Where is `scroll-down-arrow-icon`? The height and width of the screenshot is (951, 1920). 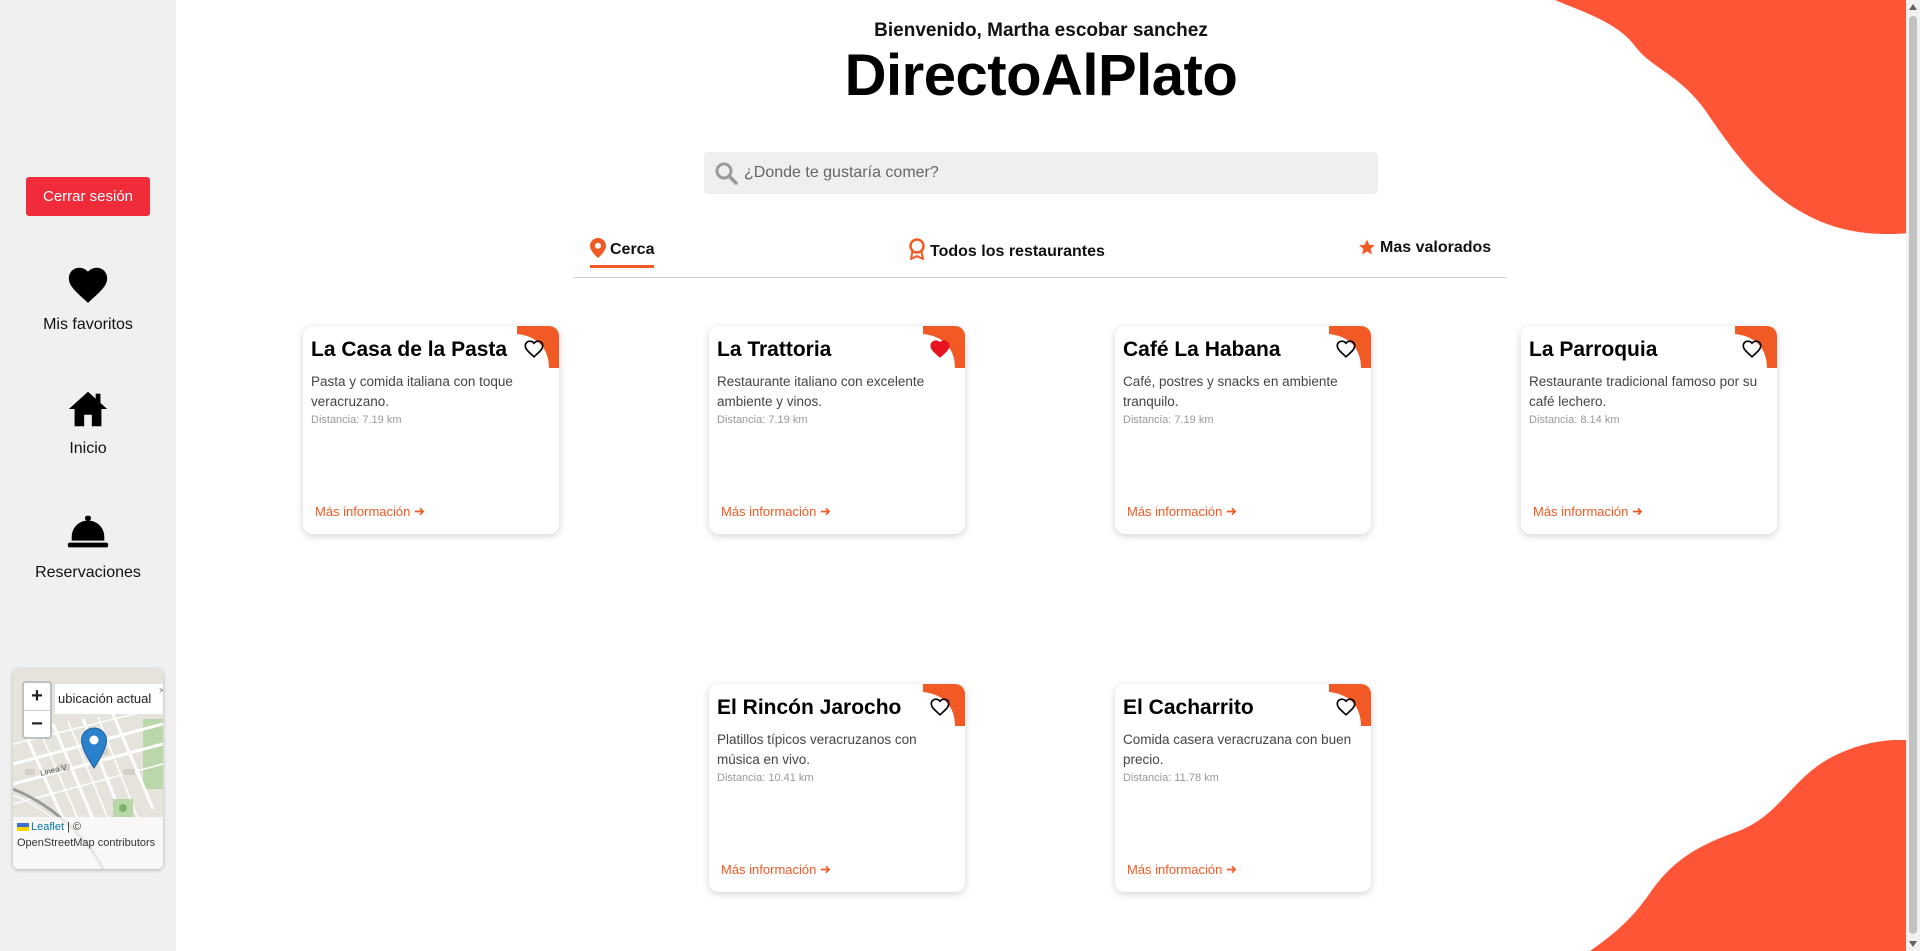
scroll-down-arrow-icon is located at coordinates (1913, 944).